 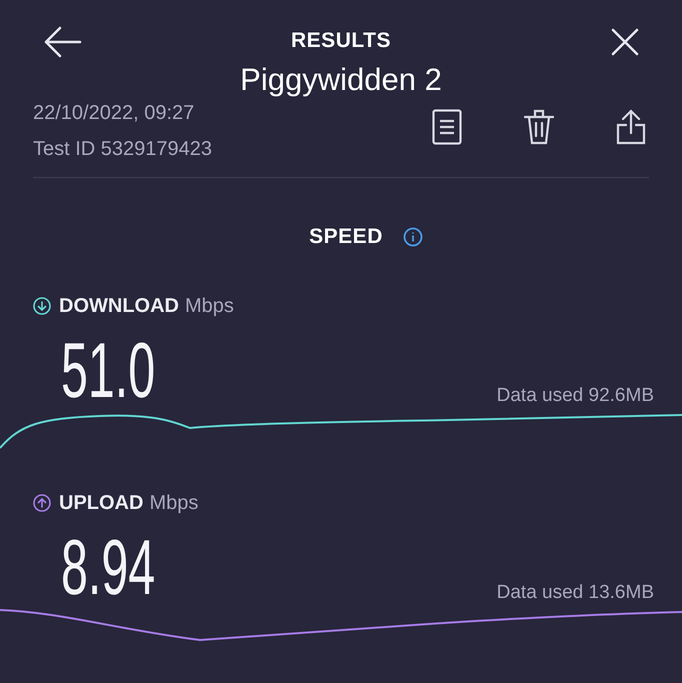 I want to click on test-id: Test ID 5329179423, so click(x=122, y=149).